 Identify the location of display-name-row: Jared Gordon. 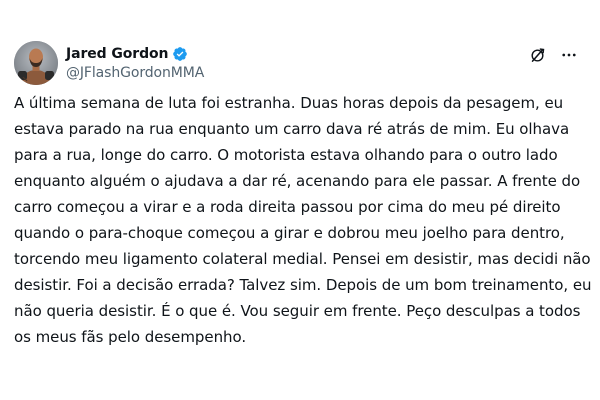
(135, 54).